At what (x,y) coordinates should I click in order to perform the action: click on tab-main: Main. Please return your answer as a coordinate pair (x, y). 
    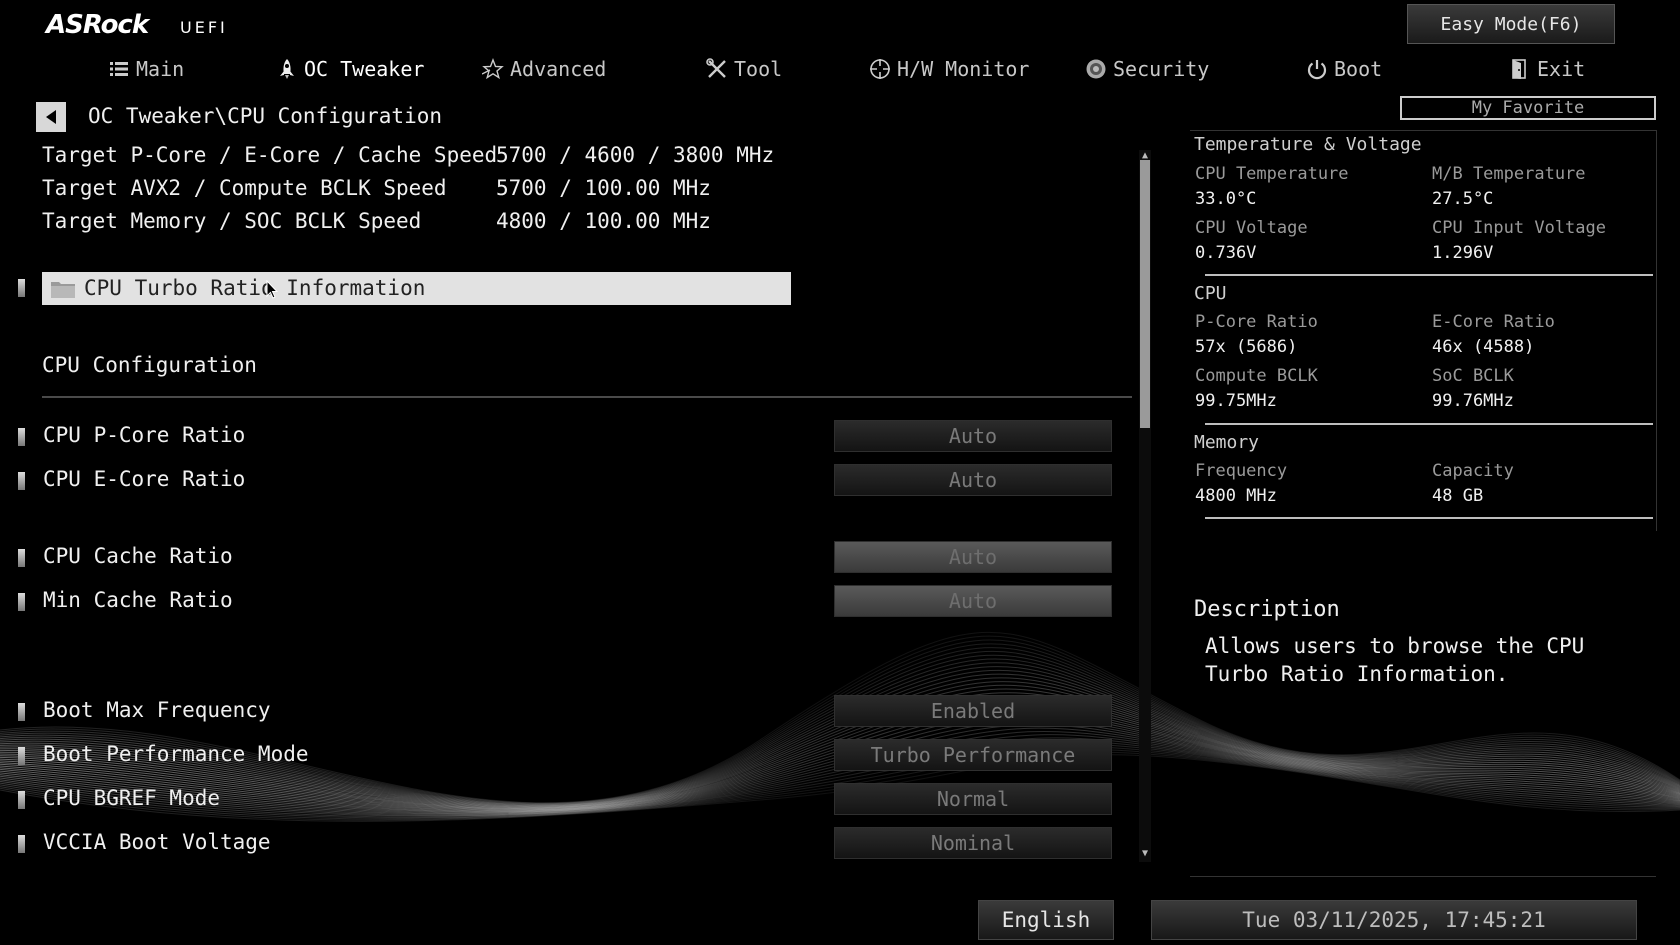
    Looking at the image, I should click on (146, 69).